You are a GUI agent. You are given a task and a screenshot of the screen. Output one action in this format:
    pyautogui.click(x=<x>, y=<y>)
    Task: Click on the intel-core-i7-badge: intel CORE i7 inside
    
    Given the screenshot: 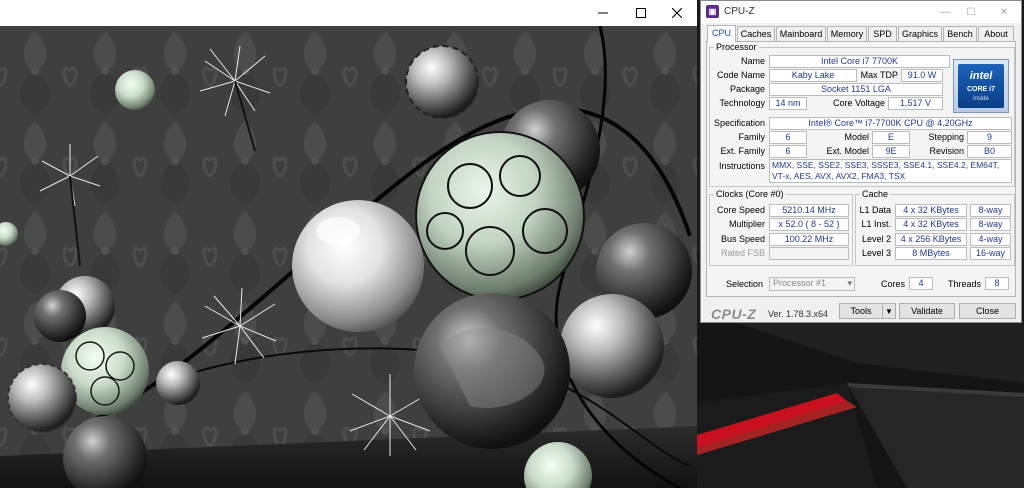 What is the action you would take?
    pyautogui.click(x=981, y=86)
    